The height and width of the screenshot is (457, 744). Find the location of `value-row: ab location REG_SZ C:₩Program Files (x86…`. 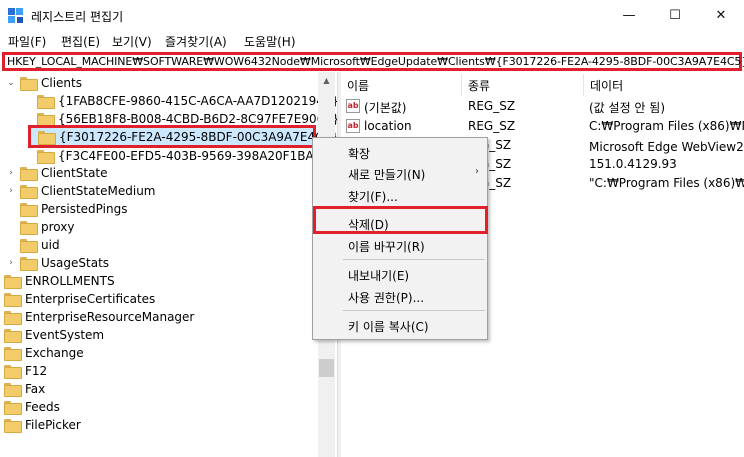

value-row: ab location REG_SZ C:₩Program Files (x86… is located at coordinates (545, 127).